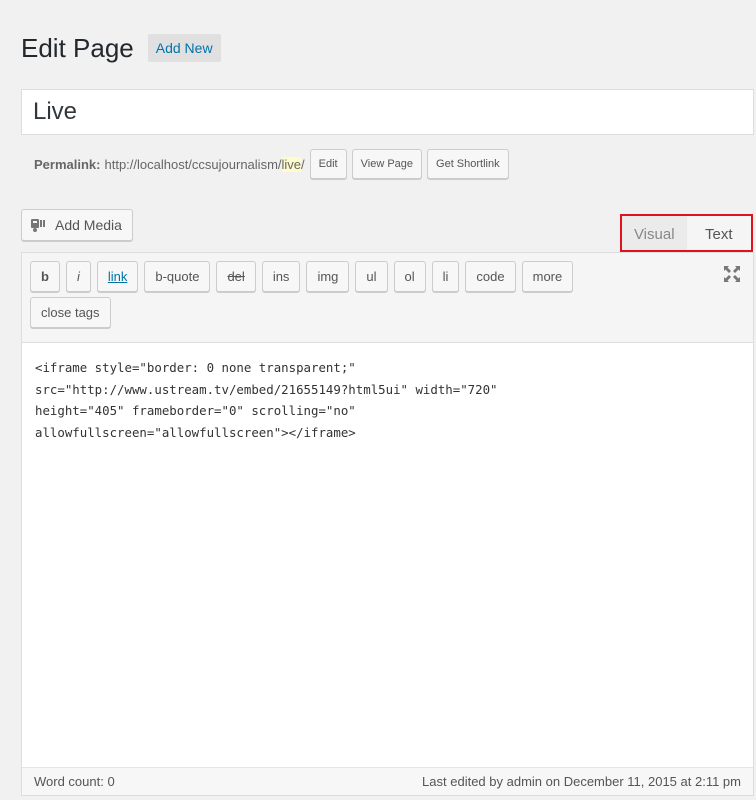 This screenshot has width=756, height=800. I want to click on qt-ins-button: ins, so click(281, 276).